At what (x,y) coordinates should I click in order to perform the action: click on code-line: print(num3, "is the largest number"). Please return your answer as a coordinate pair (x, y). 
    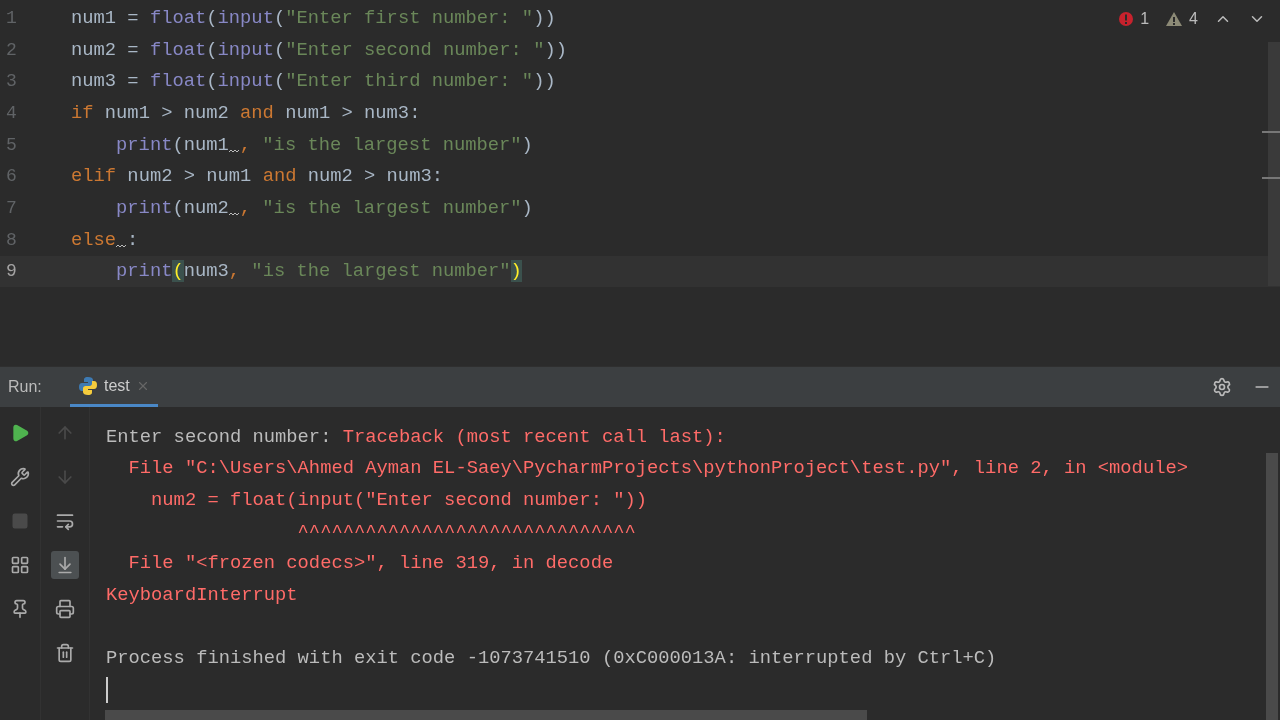
    Looking at the image, I should click on (318, 271).